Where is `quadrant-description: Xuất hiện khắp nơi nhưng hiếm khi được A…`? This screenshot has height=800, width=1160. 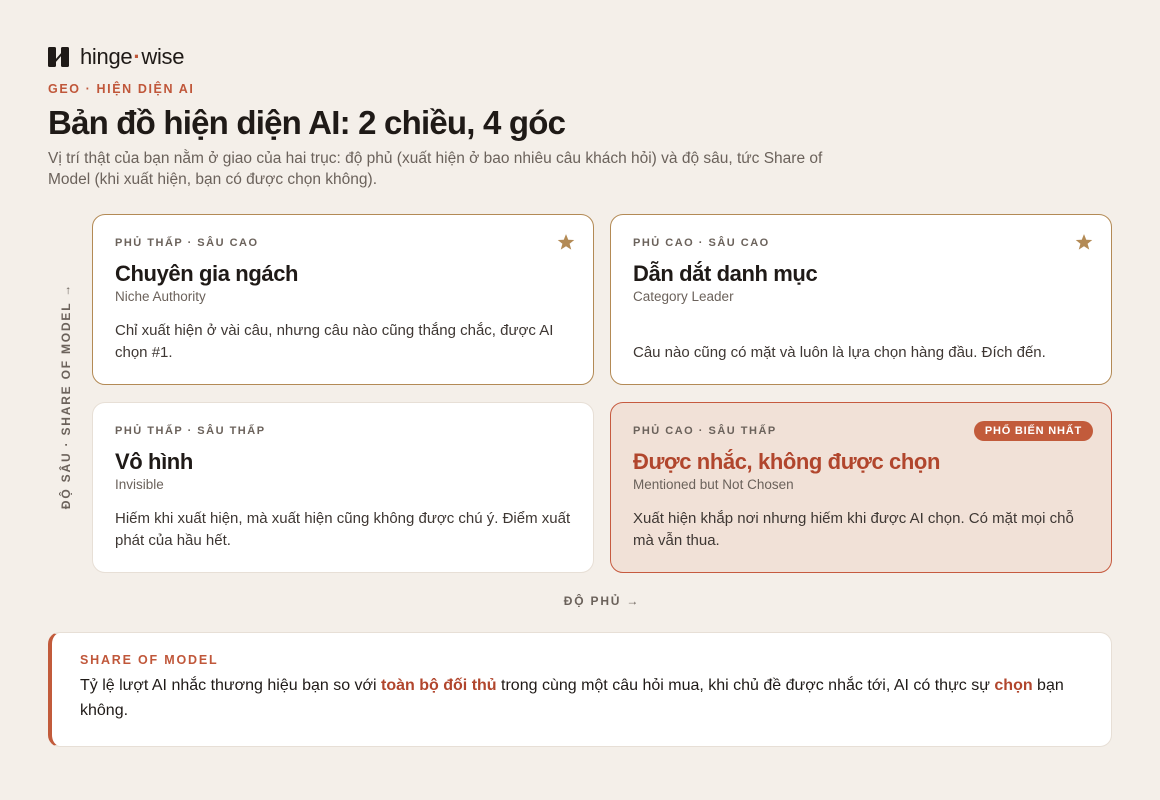 quadrant-description: Xuất hiện khắp nơi nhưng hiếm khi được A… is located at coordinates (853, 529).